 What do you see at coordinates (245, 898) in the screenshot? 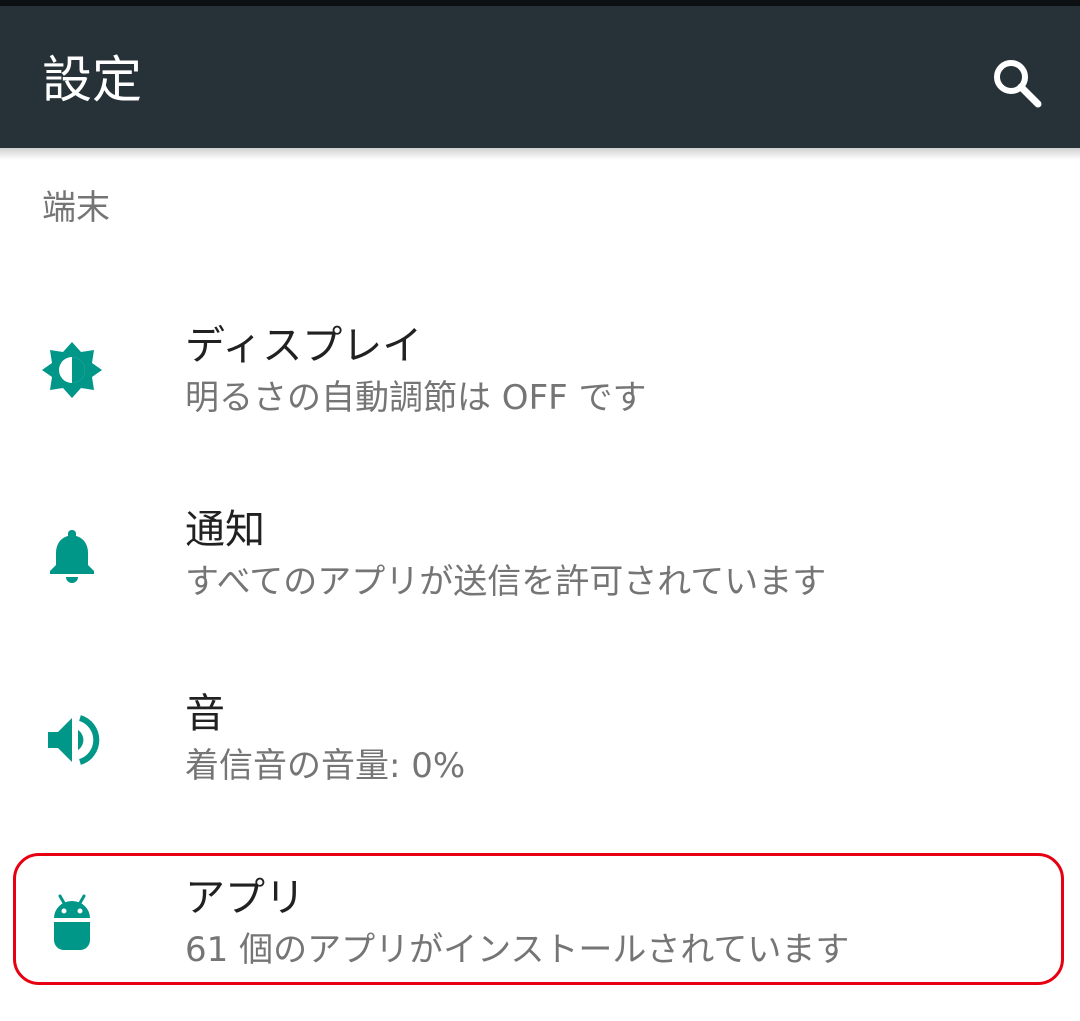
I see `settings-item-title: アプリ` at bounding box center [245, 898].